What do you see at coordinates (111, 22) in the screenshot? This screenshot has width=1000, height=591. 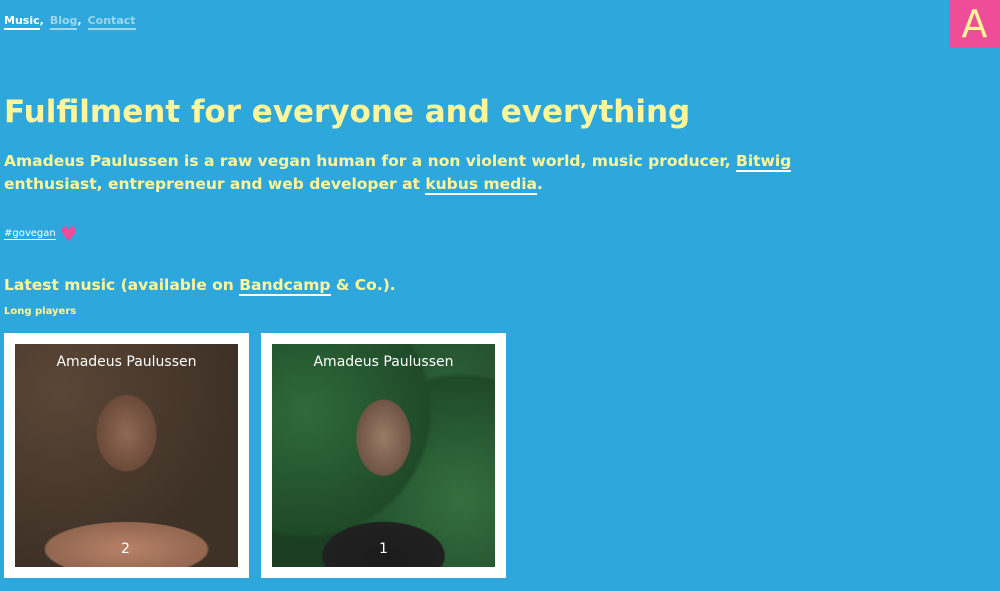 I see `nav-link-contact: Contact` at bounding box center [111, 22].